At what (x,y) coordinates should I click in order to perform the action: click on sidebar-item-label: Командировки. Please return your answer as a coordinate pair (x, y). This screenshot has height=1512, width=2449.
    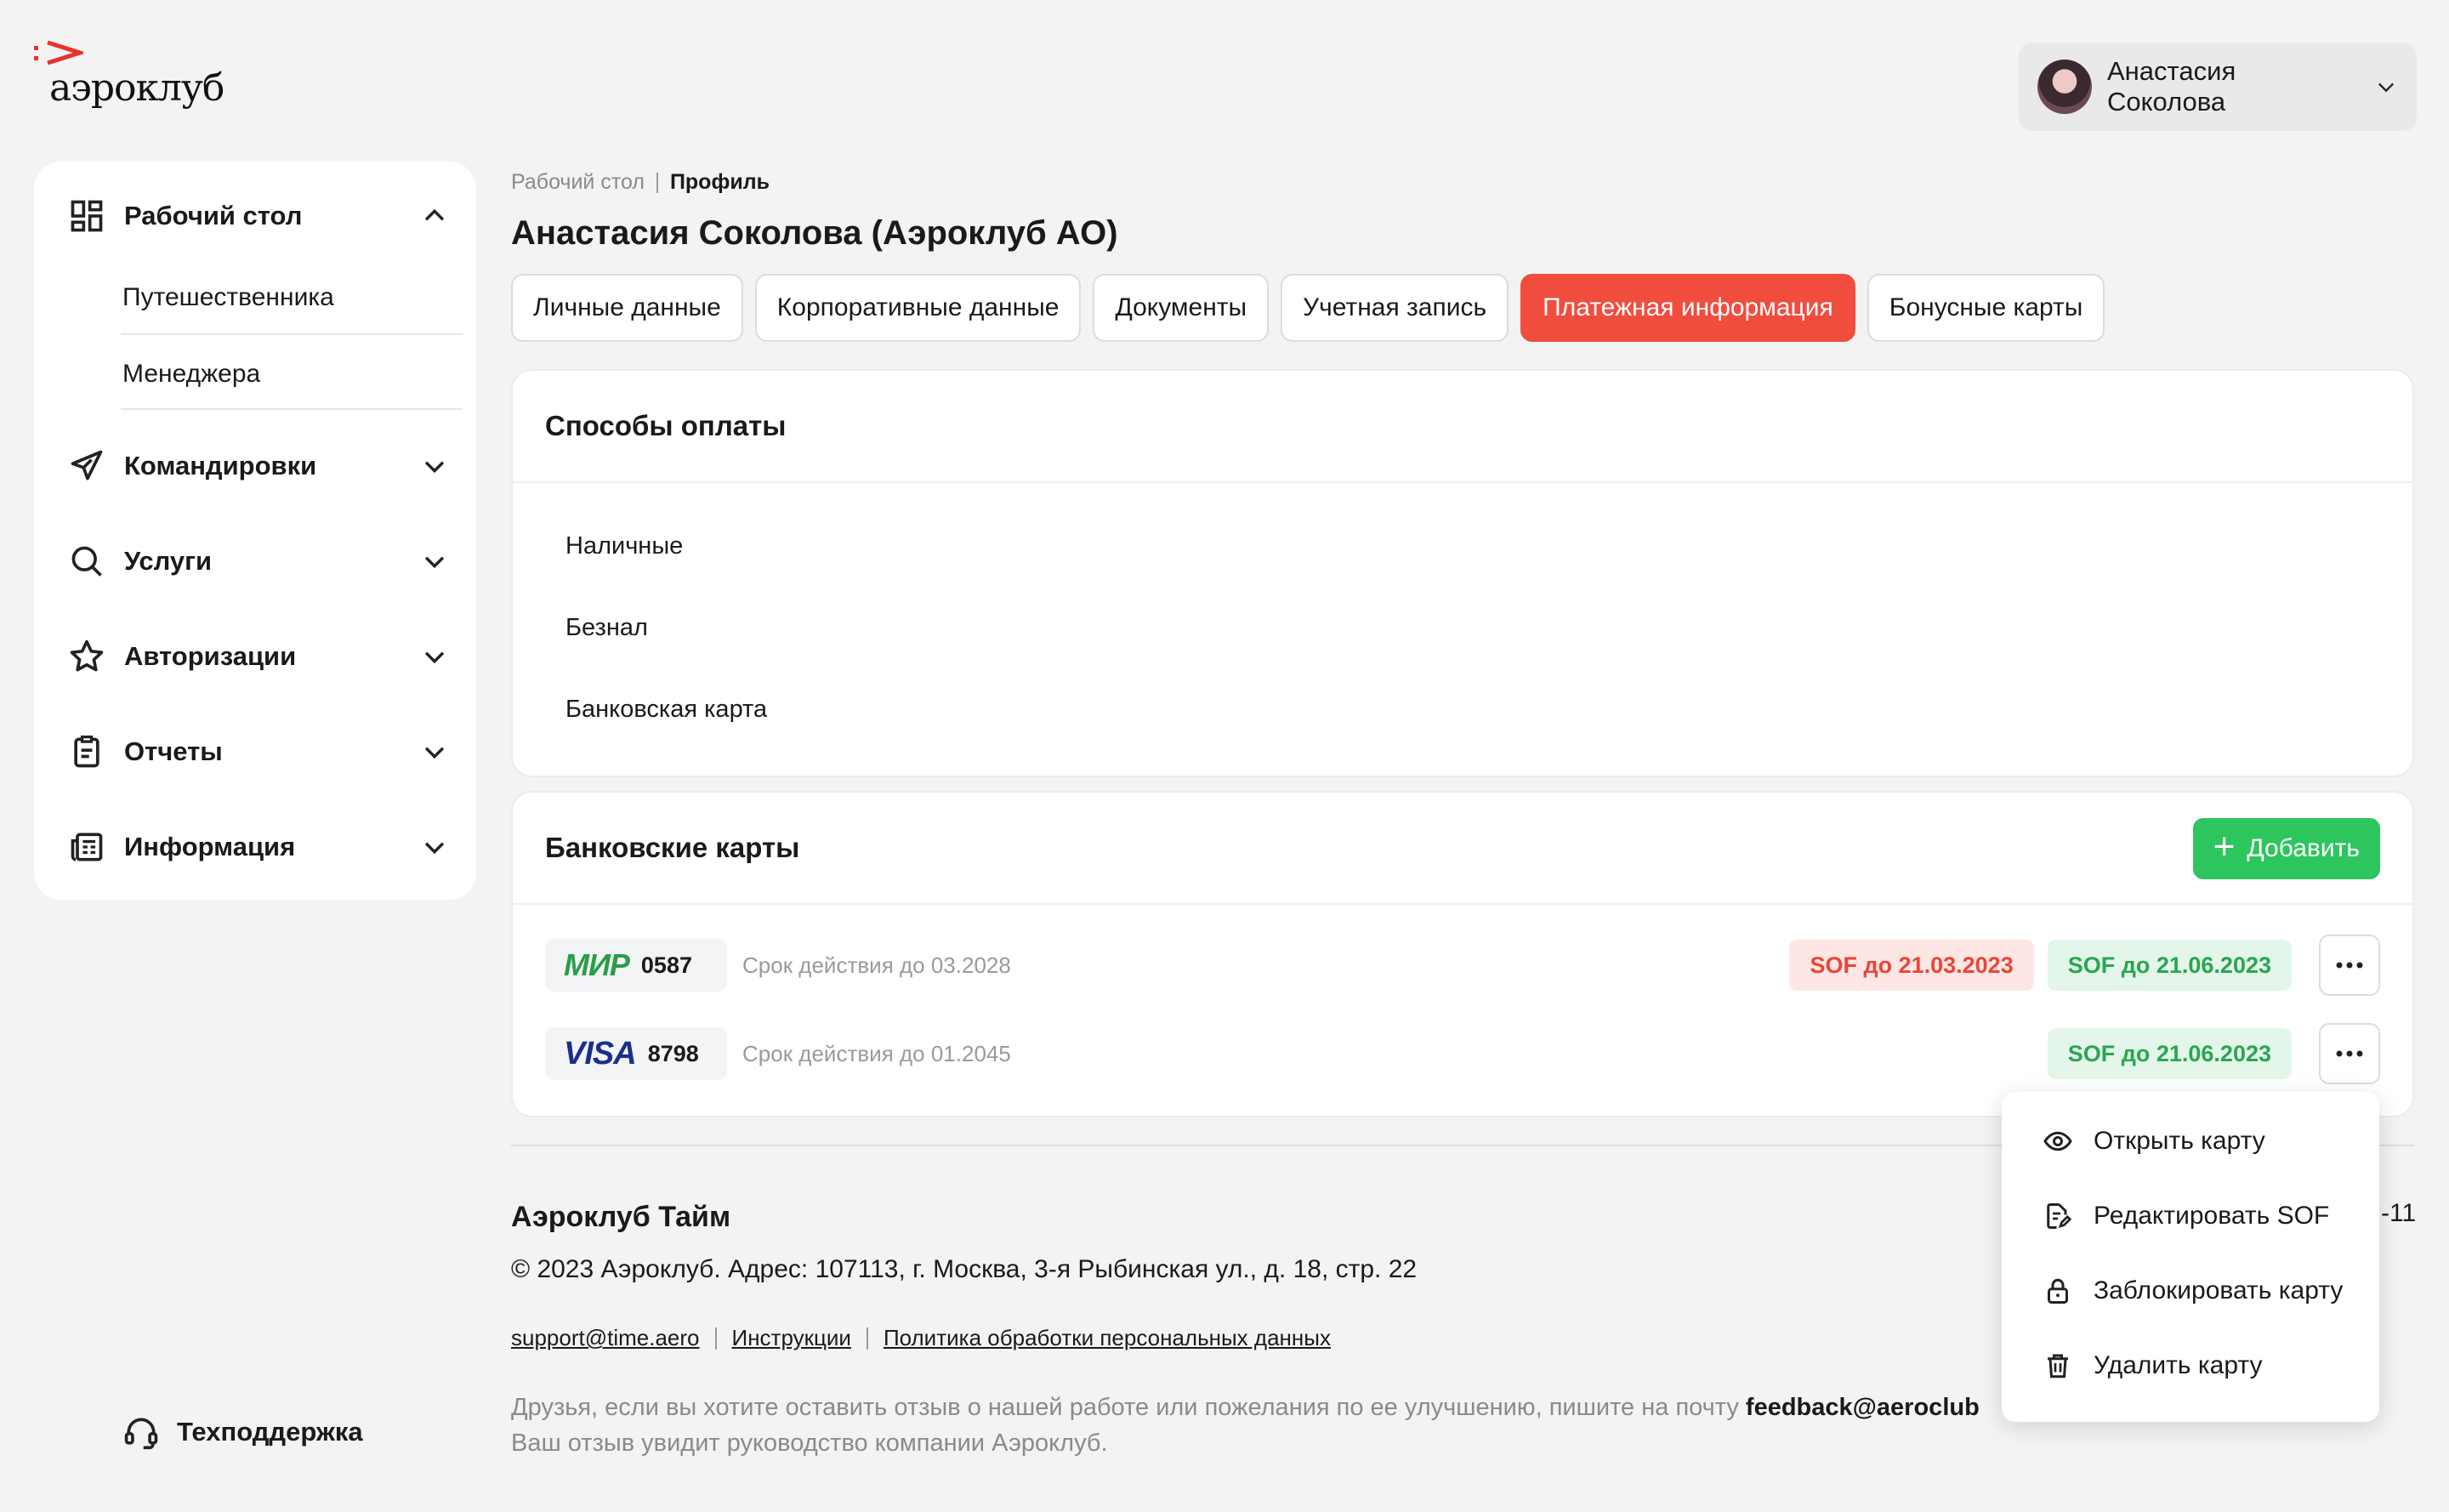
    Looking at the image, I should click on (220, 465).